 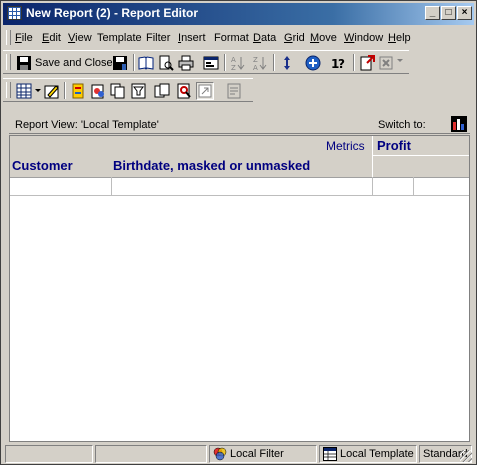 What do you see at coordinates (80, 38) in the screenshot?
I see `menu-view: View` at bounding box center [80, 38].